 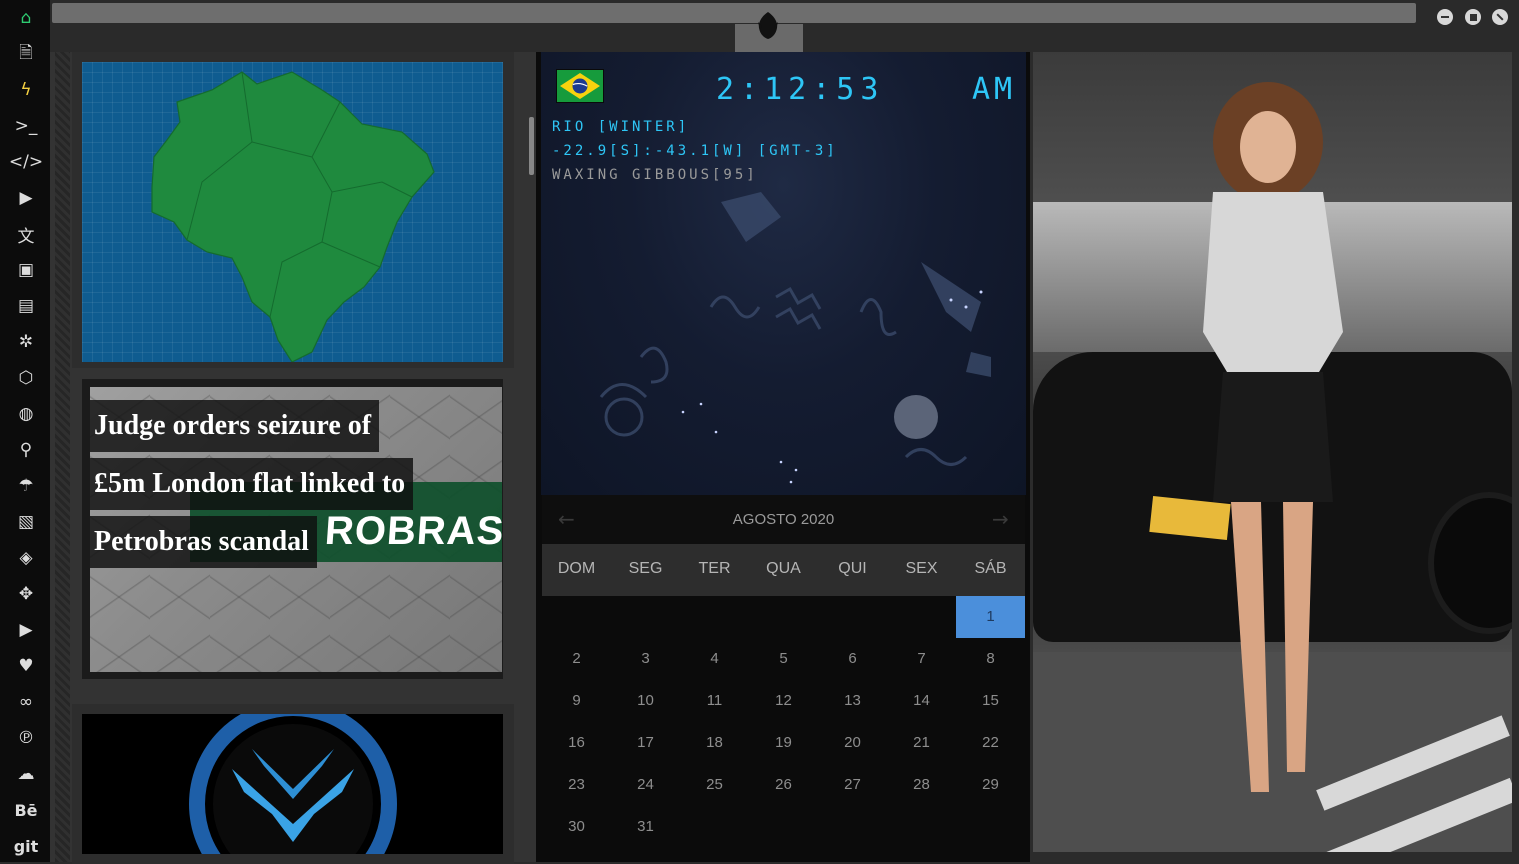 What do you see at coordinates (990, 568) in the screenshot?
I see `weekday-label: SÁB` at bounding box center [990, 568].